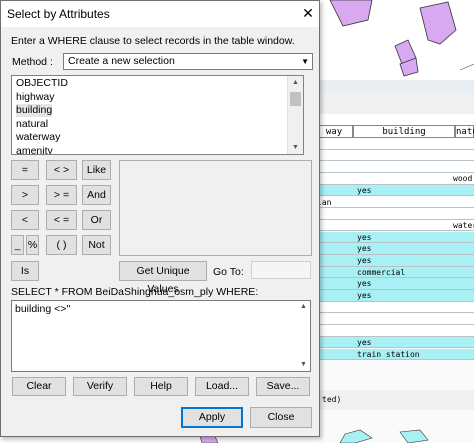 Image resolution: width=474 pixels, height=443 pixels. Describe the element at coordinates (305, 61) in the screenshot. I see `chevron-down-icon: ▼` at that location.